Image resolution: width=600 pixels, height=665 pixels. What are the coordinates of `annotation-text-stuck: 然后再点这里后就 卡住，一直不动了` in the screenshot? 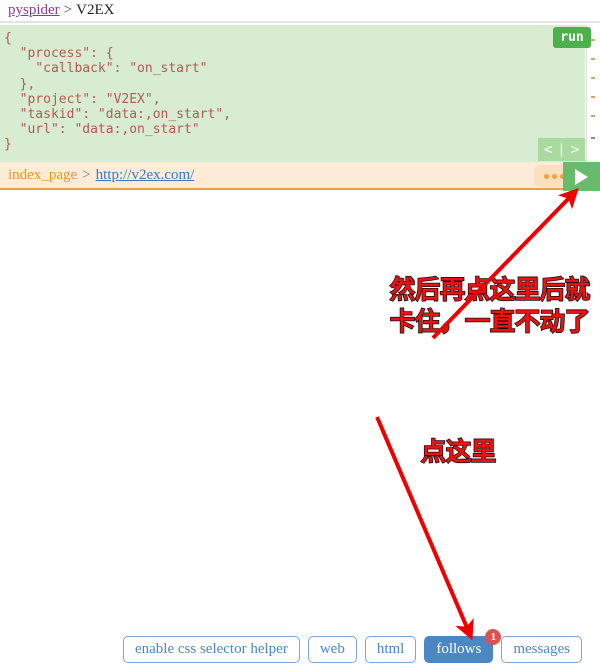 It's located at (490, 306).